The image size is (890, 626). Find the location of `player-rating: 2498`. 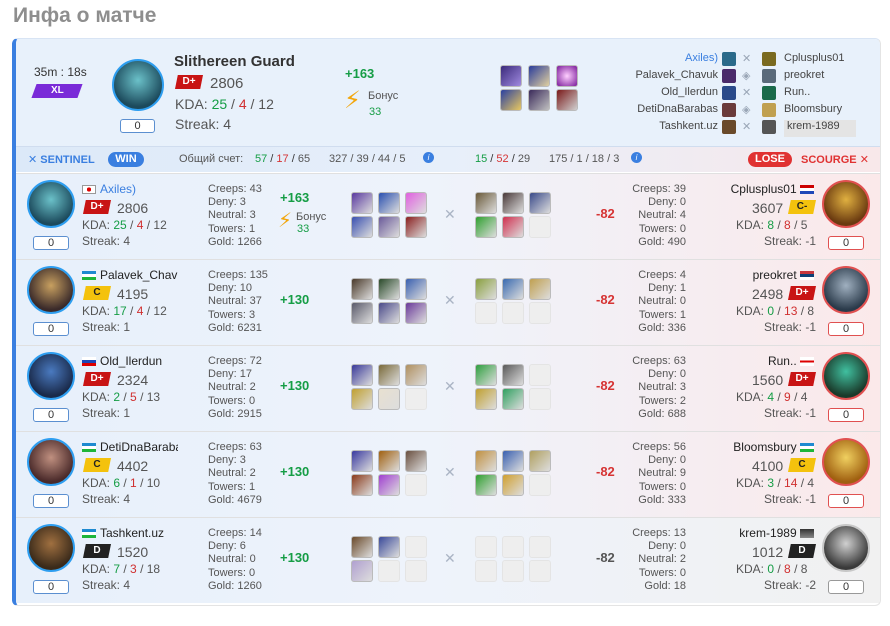

player-rating: 2498 is located at coordinates (768, 294).